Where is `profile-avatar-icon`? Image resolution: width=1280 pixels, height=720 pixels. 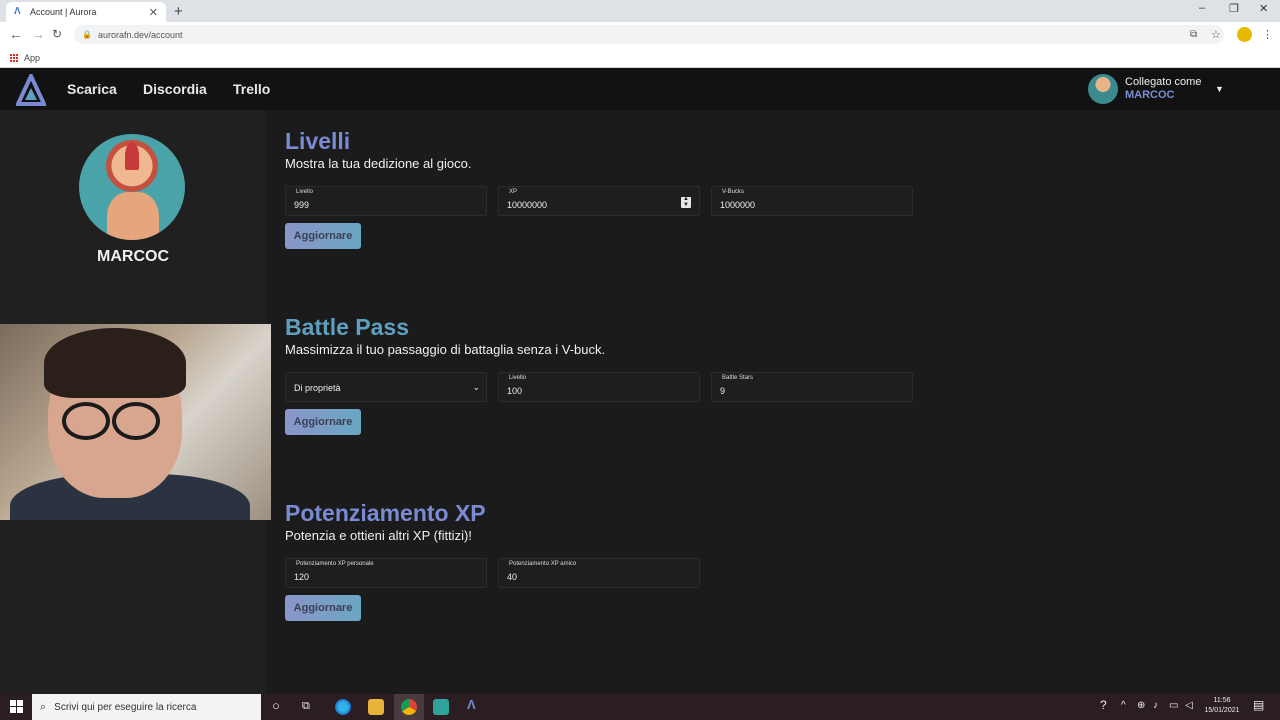 profile-avatar-icon is located at coordinates (1244, 34).